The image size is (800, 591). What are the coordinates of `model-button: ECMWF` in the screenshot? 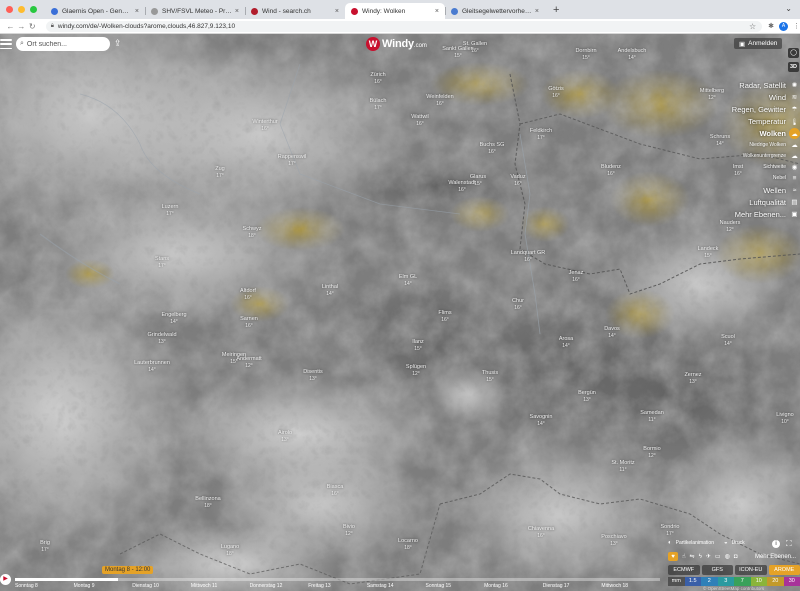 It's located at (684, 570).